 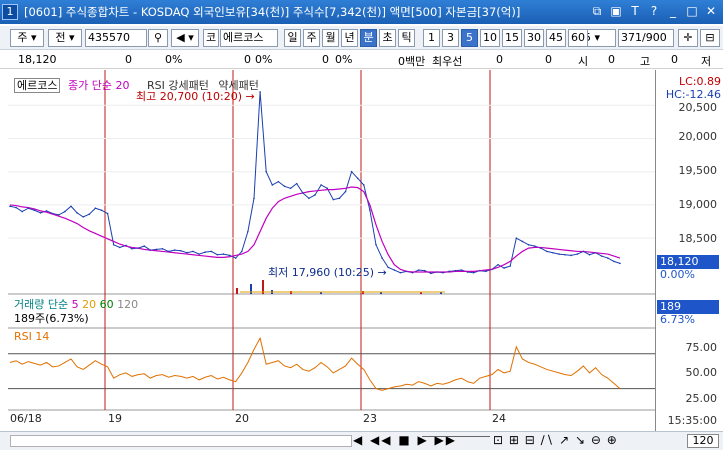 I want to click on period-button-2: 월, so click(x=330, y=38).